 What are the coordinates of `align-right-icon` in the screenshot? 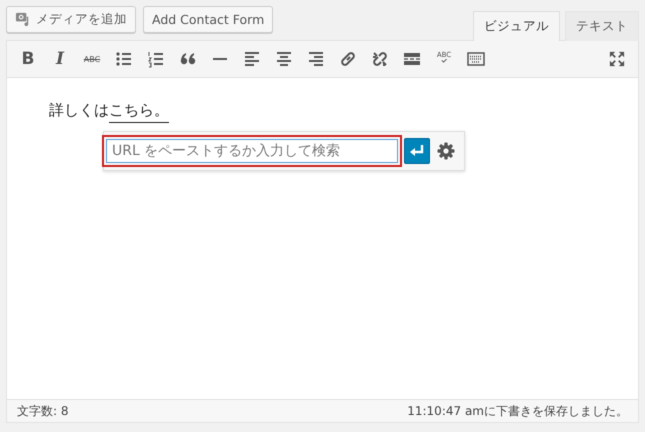 It's located at (316, 59).